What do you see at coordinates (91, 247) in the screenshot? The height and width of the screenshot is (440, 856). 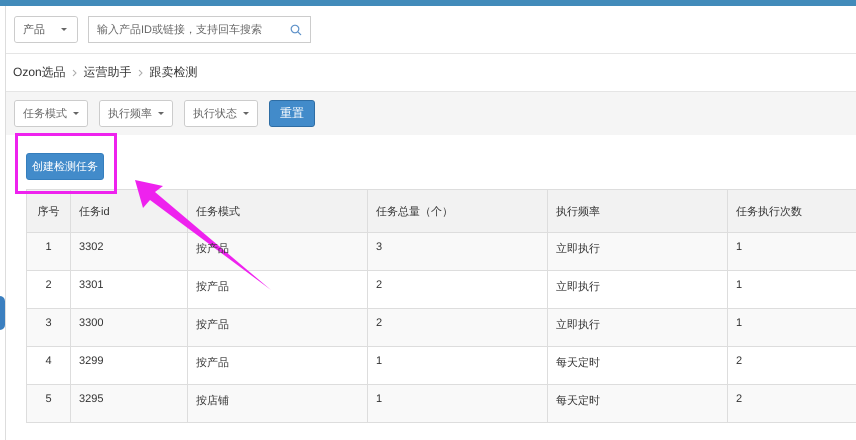 I see `table-cell: 3302` at bounding box center [91, 247].